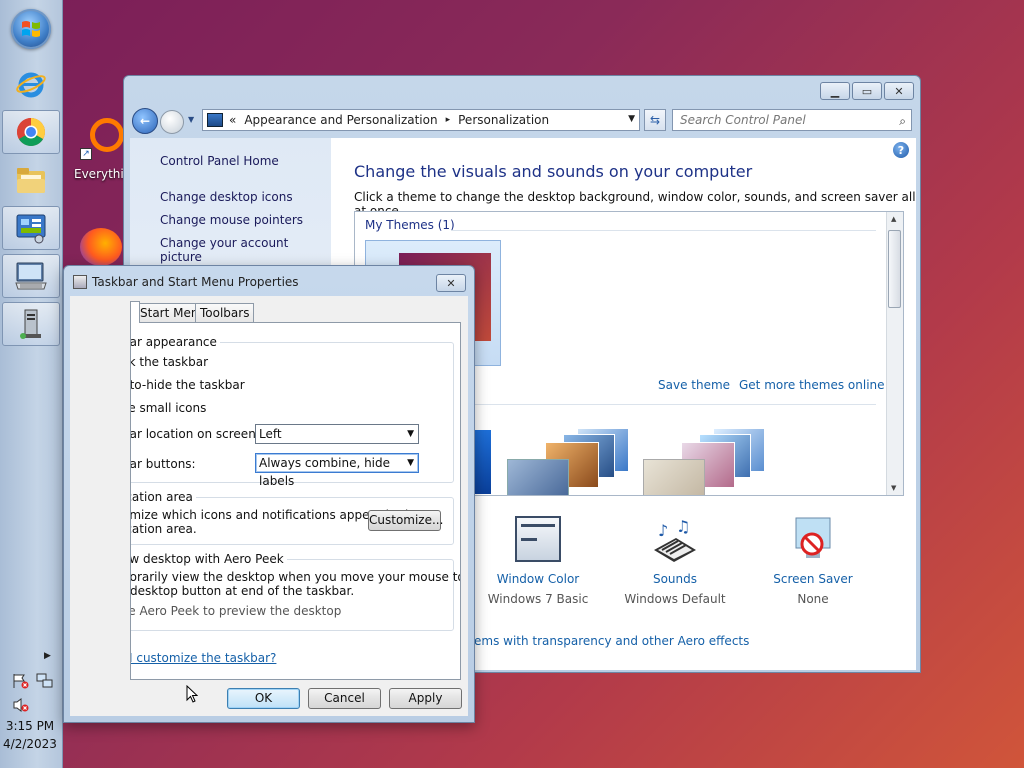 The image size is (1024, 768). Describe the element at coordinates (340, 120) in the screenshot. I see `breadcrumb-appearance: Appearance and Personalization` at that location.